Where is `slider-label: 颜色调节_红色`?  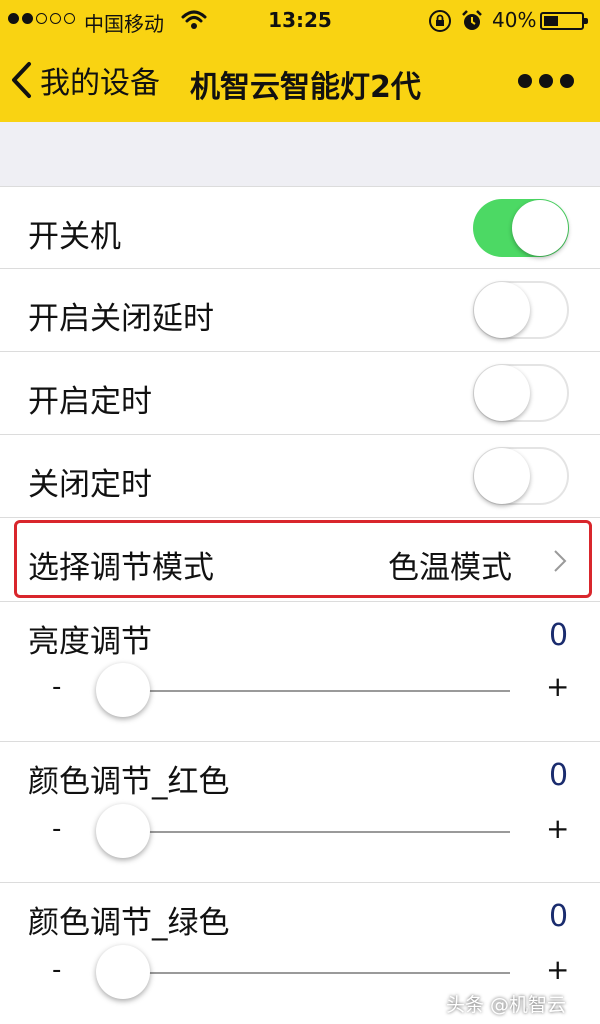
slider-label: 颜色调节_红色 is located at coordinates (129, 782).